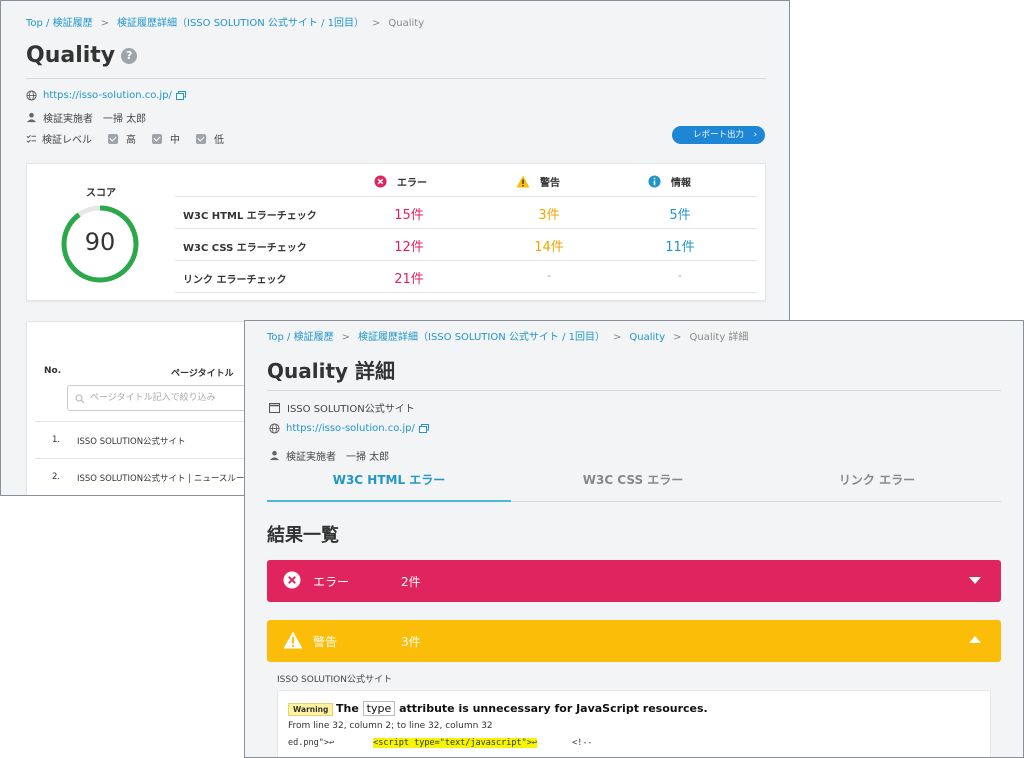  I want to click on info-header: 情報, so click(669, 181).